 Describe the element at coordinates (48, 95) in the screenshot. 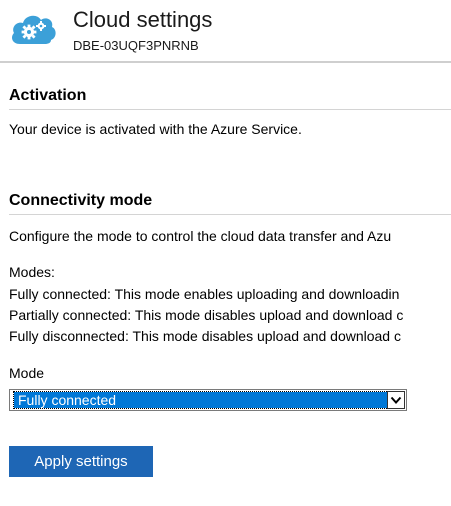

I see `activation-heading: Activation` at that location.